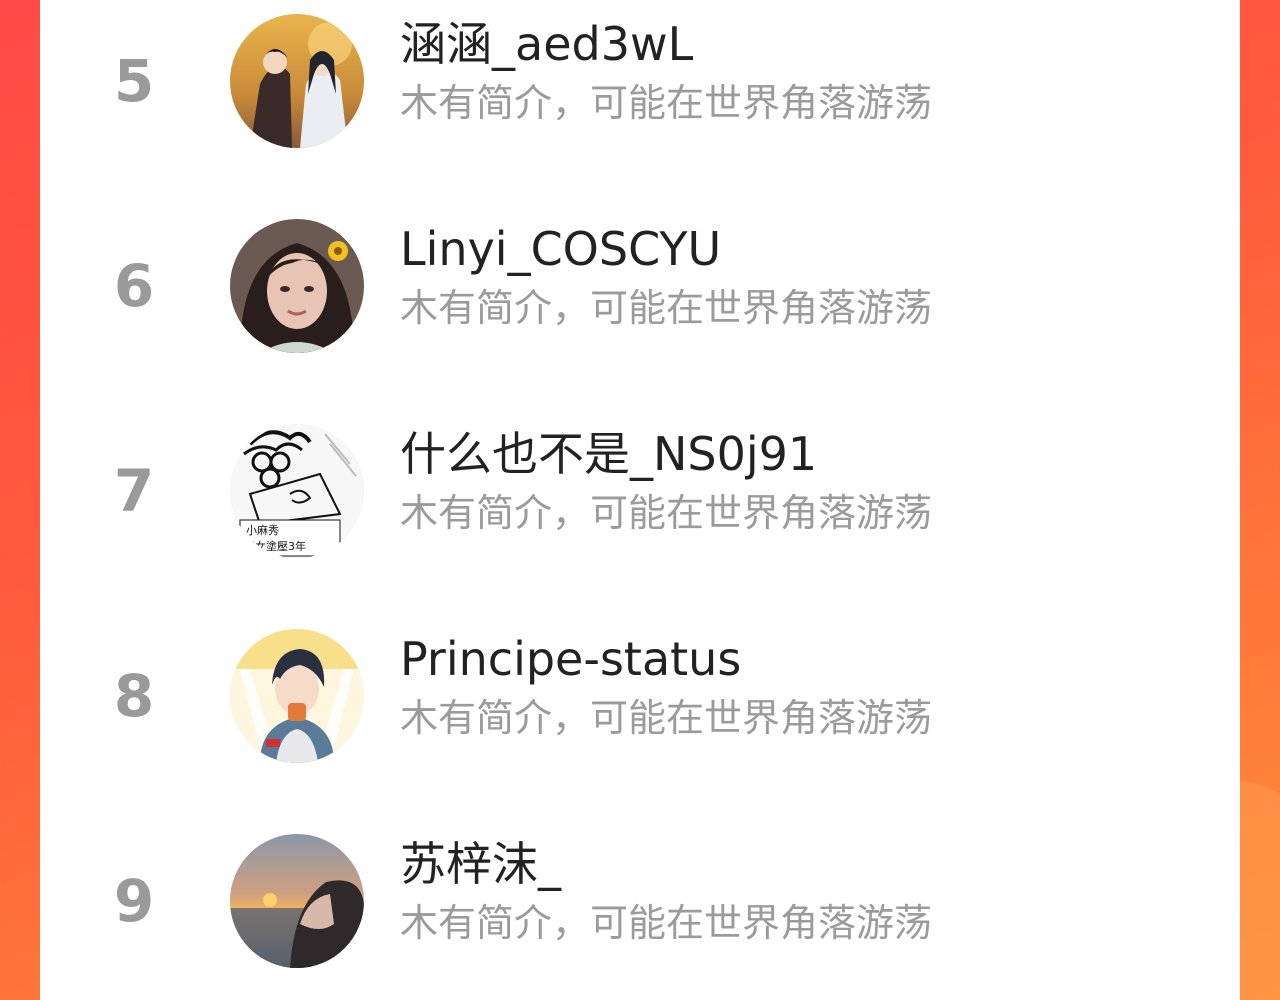 The width and height of the screenshot is (1280, 1000). I want to click on sunset-profile-avatar, so click(297, 901).